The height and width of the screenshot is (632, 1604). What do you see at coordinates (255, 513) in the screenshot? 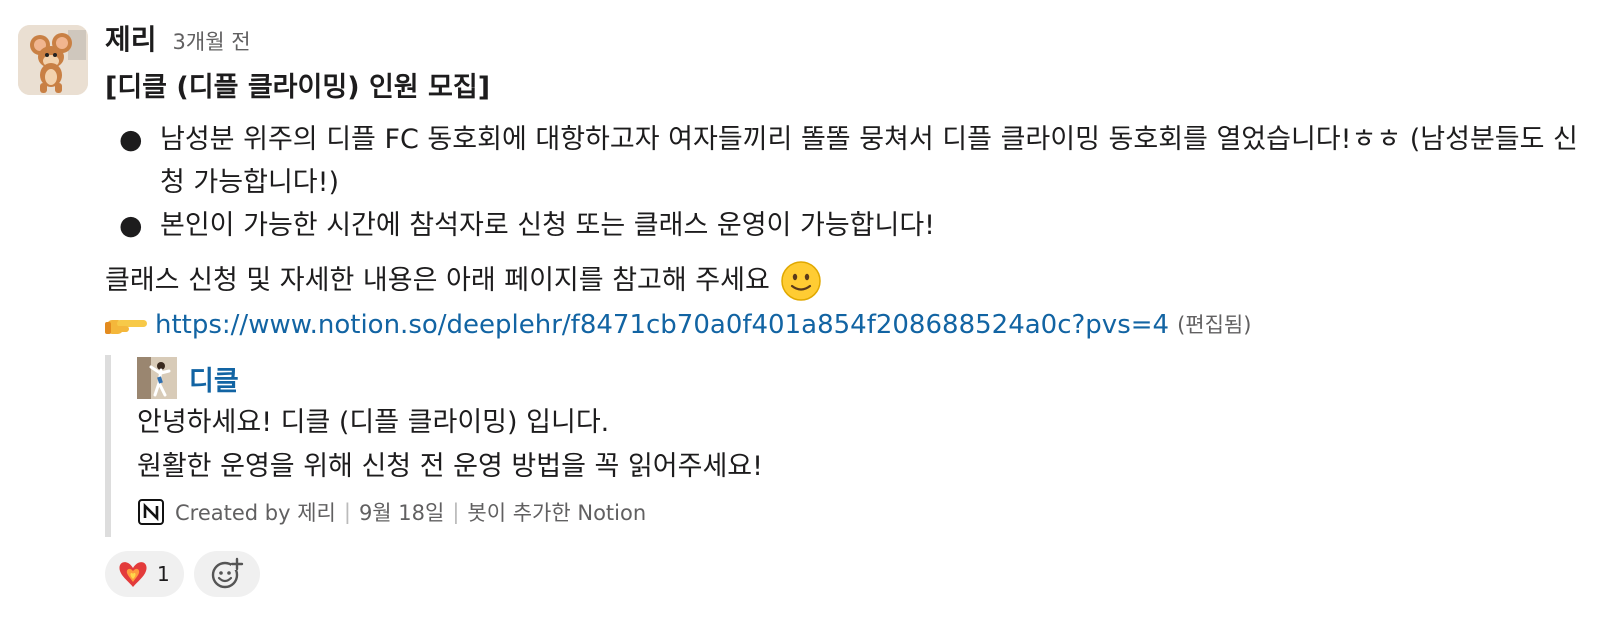
I see `created-by: Created by 제리` at bounding box center [255, 513].